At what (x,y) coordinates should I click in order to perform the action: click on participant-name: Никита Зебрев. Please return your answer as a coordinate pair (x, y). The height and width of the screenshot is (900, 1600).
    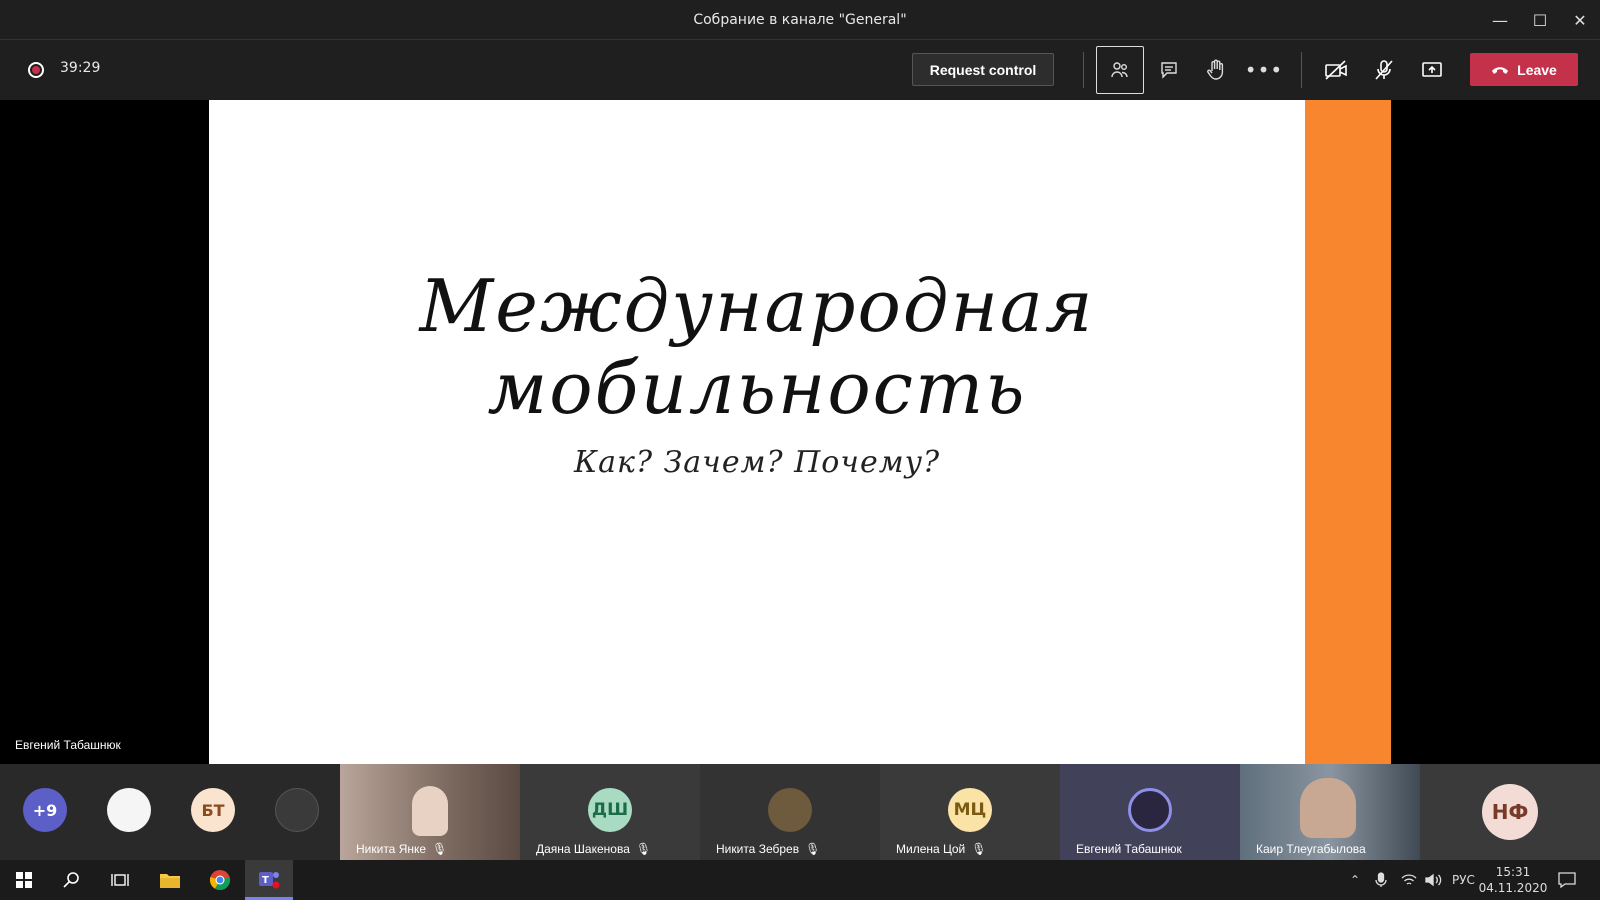
    Looking at the image, I should click on (758, 849).